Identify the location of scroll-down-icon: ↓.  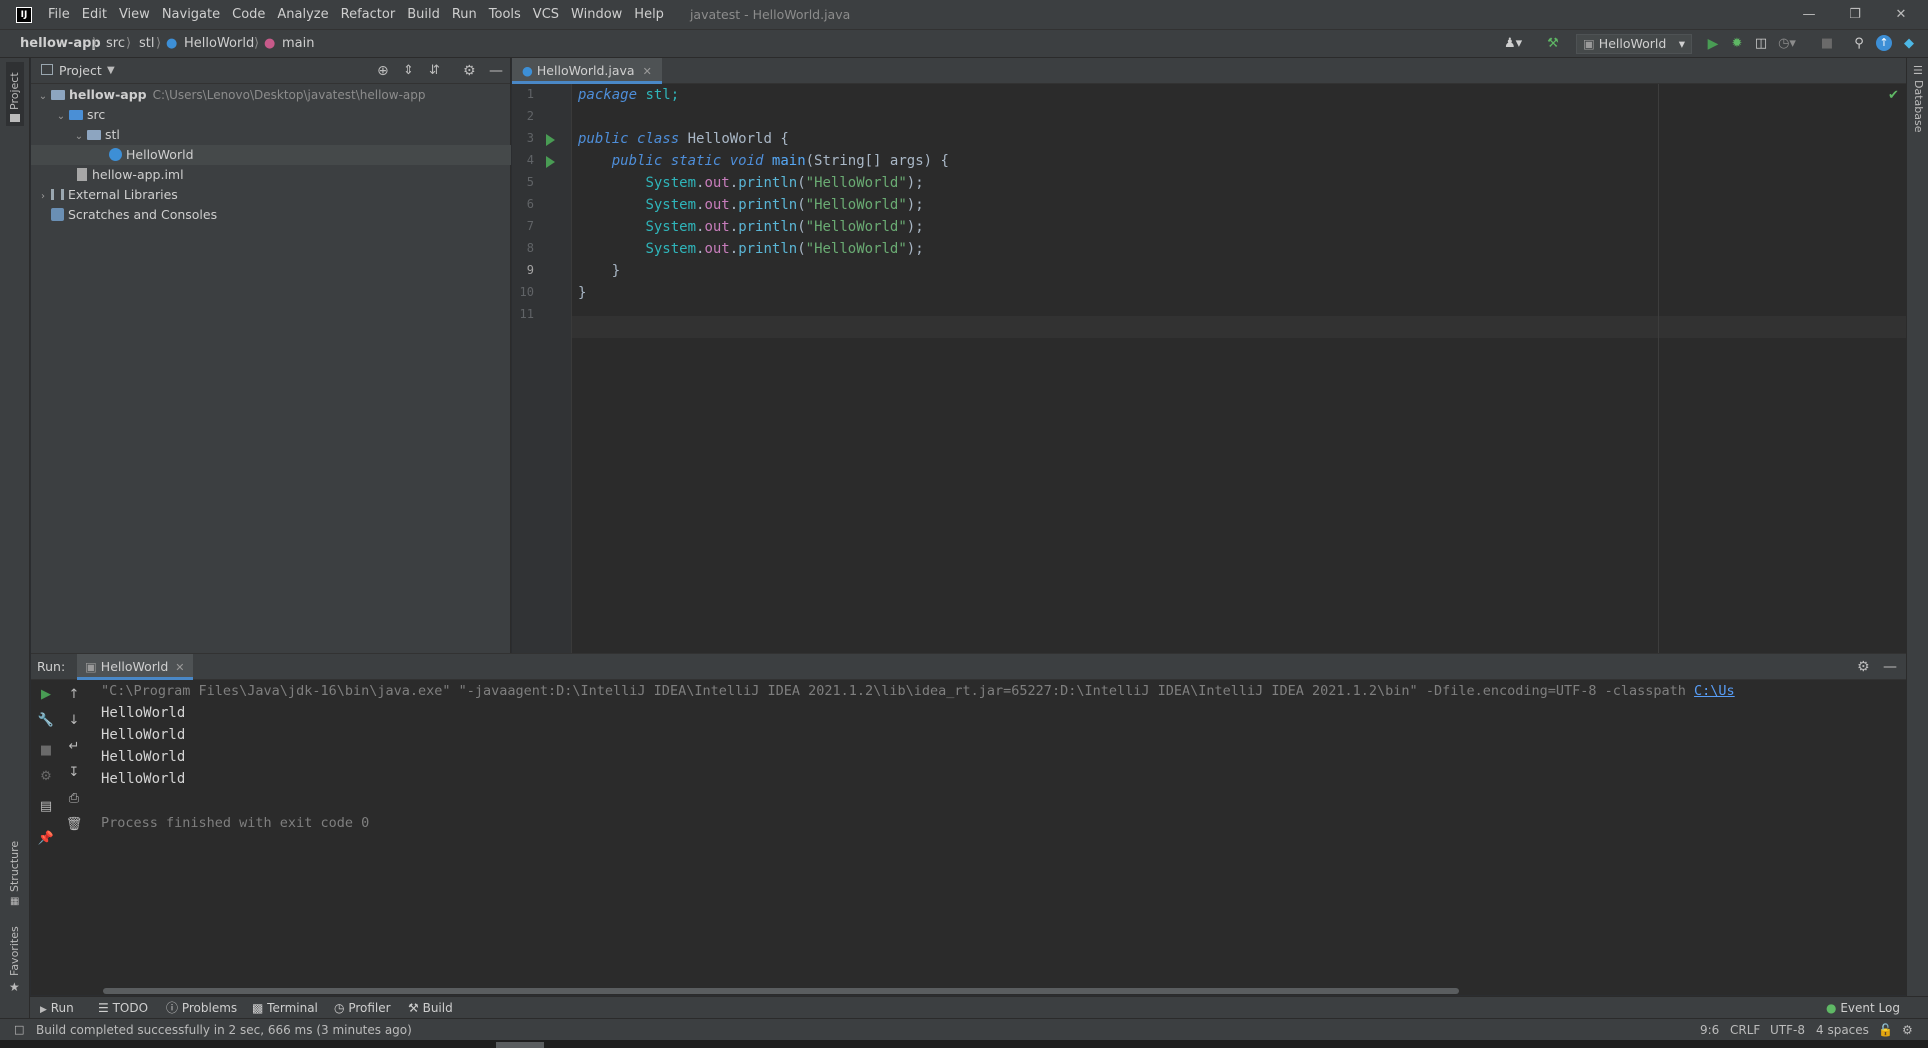
(74, 721).